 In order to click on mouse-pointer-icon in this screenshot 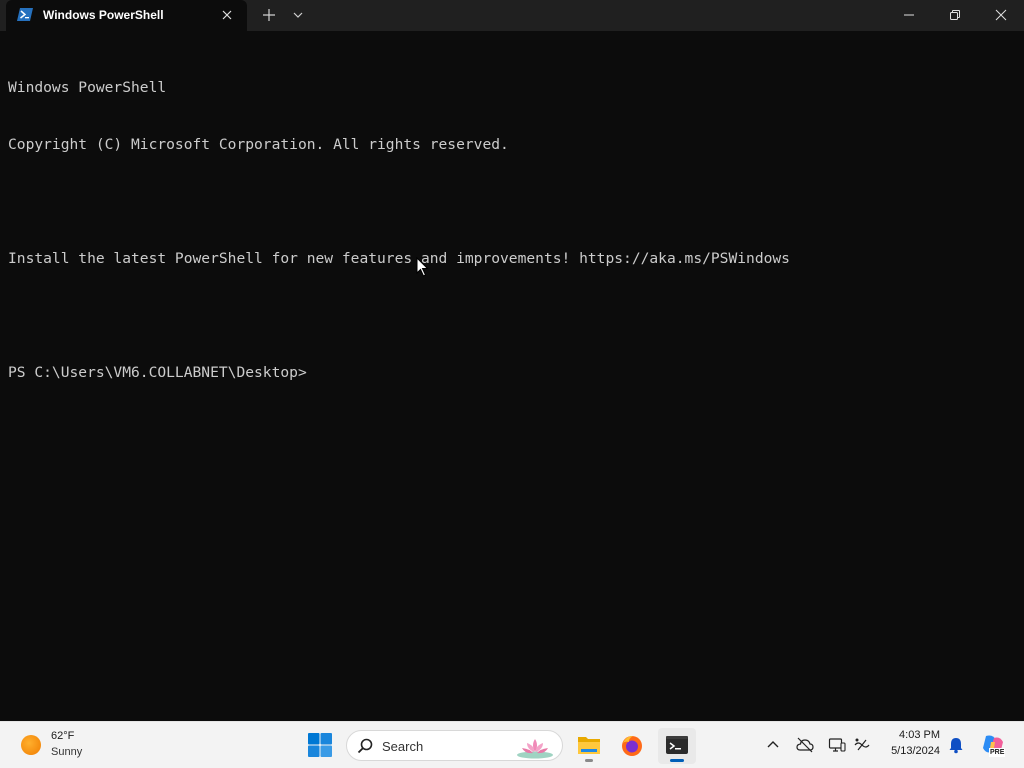, I will do `click(422, 267)`.